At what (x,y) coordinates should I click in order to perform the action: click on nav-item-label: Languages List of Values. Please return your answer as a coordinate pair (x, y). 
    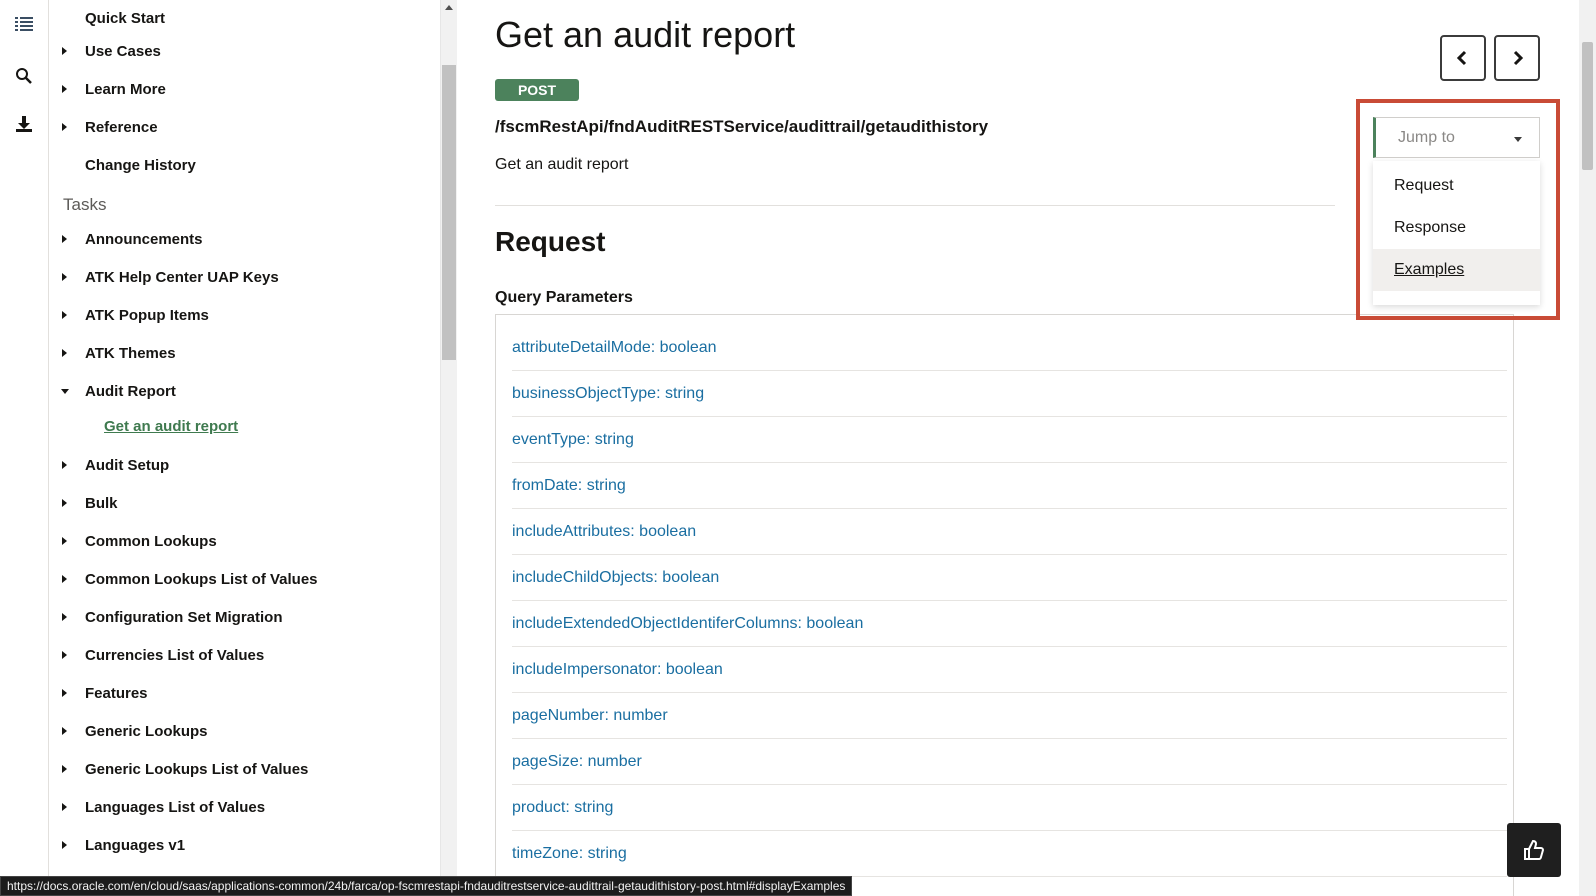
    Looking at the image, I should click on (175, 807).